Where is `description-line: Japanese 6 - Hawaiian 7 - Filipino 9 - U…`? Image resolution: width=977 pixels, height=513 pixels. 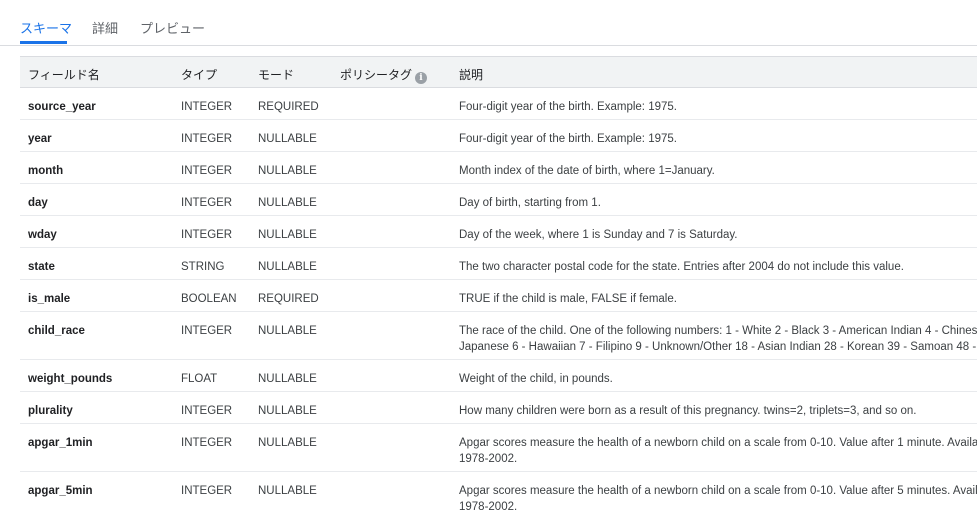
description-line: Japanese 6 - Hawaiian 7 - Filipino 9 - U… is located at coordinates (718, 347).